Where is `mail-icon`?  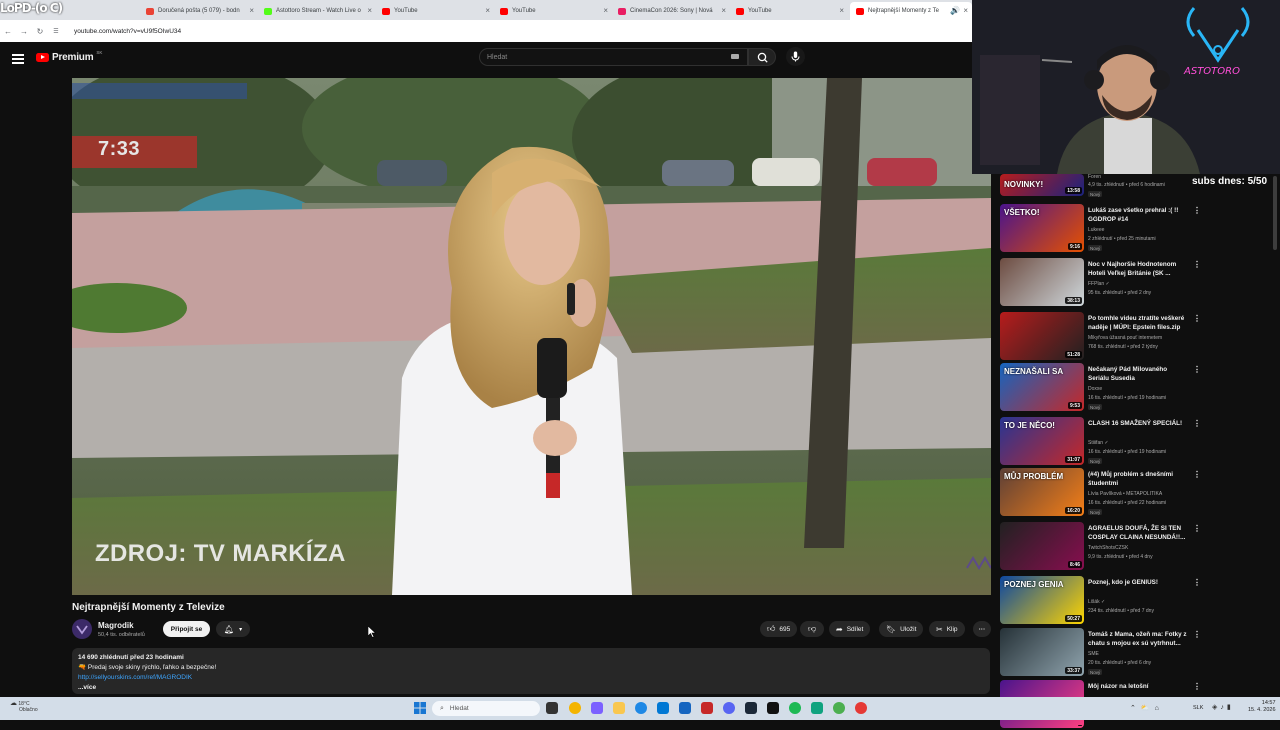 mail-icon is located at coordinates (685, 708).